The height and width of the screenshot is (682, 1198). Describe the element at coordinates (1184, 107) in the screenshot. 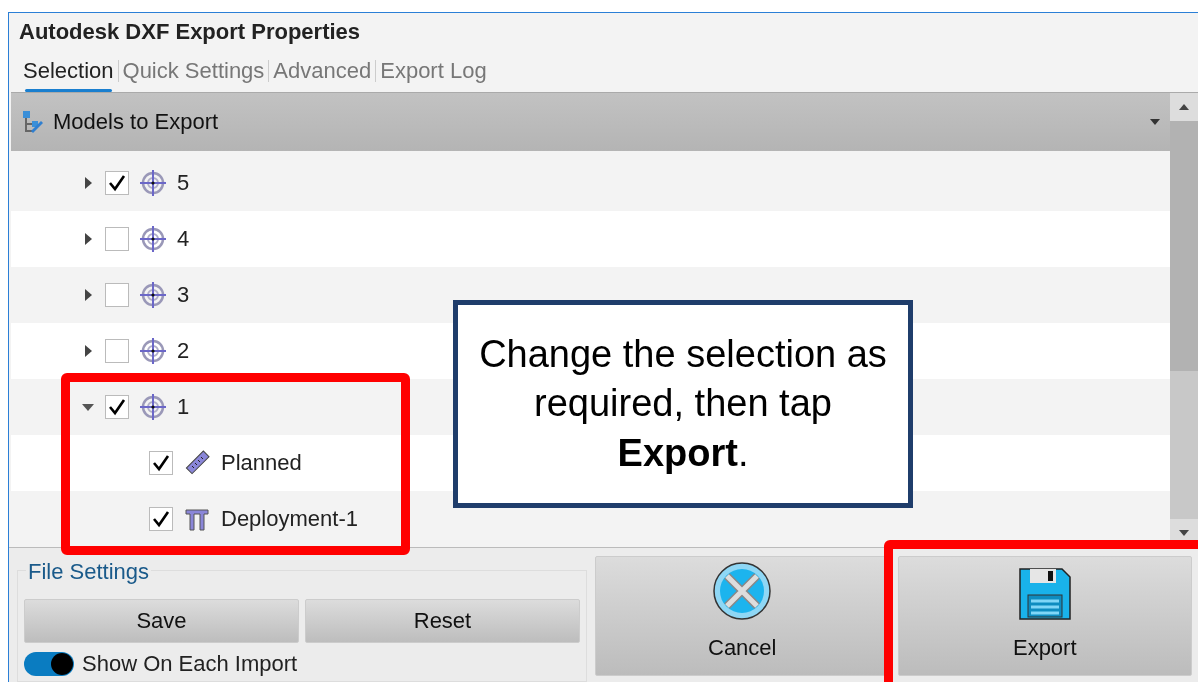

I see `scroll-up-arrow-icon` at that location.